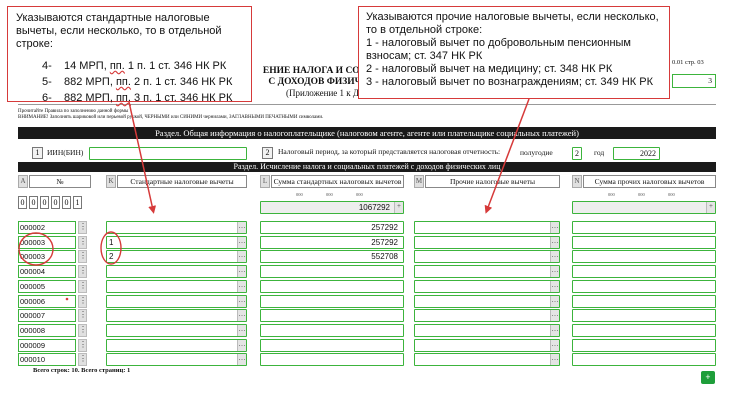  I want to click on add-row-button: +, so click(708, 377).